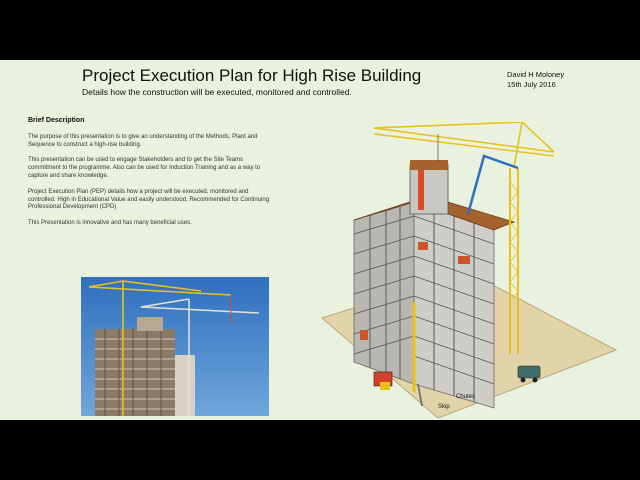  I want to click on site-photo-image, so click(175, 346).